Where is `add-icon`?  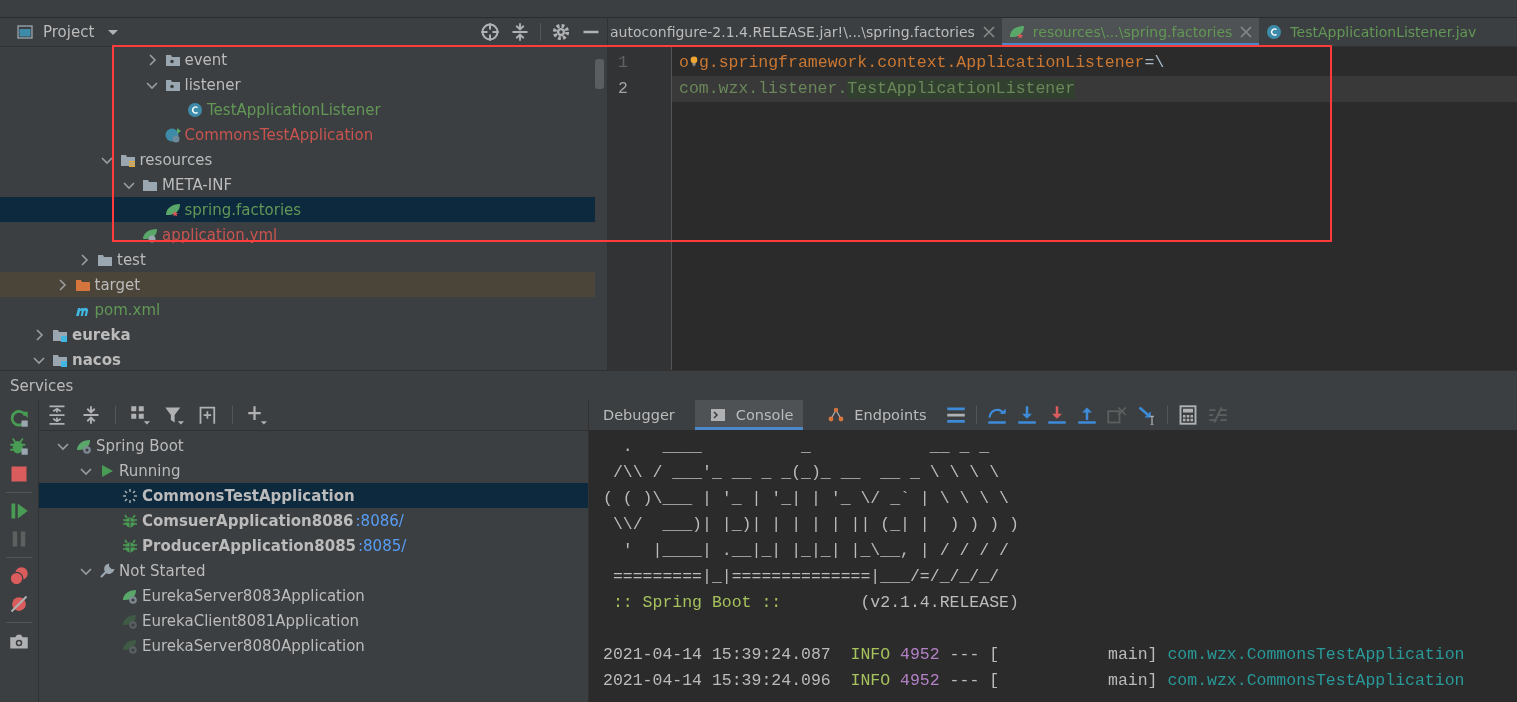 add-icon is located at coordinates (257, 415).